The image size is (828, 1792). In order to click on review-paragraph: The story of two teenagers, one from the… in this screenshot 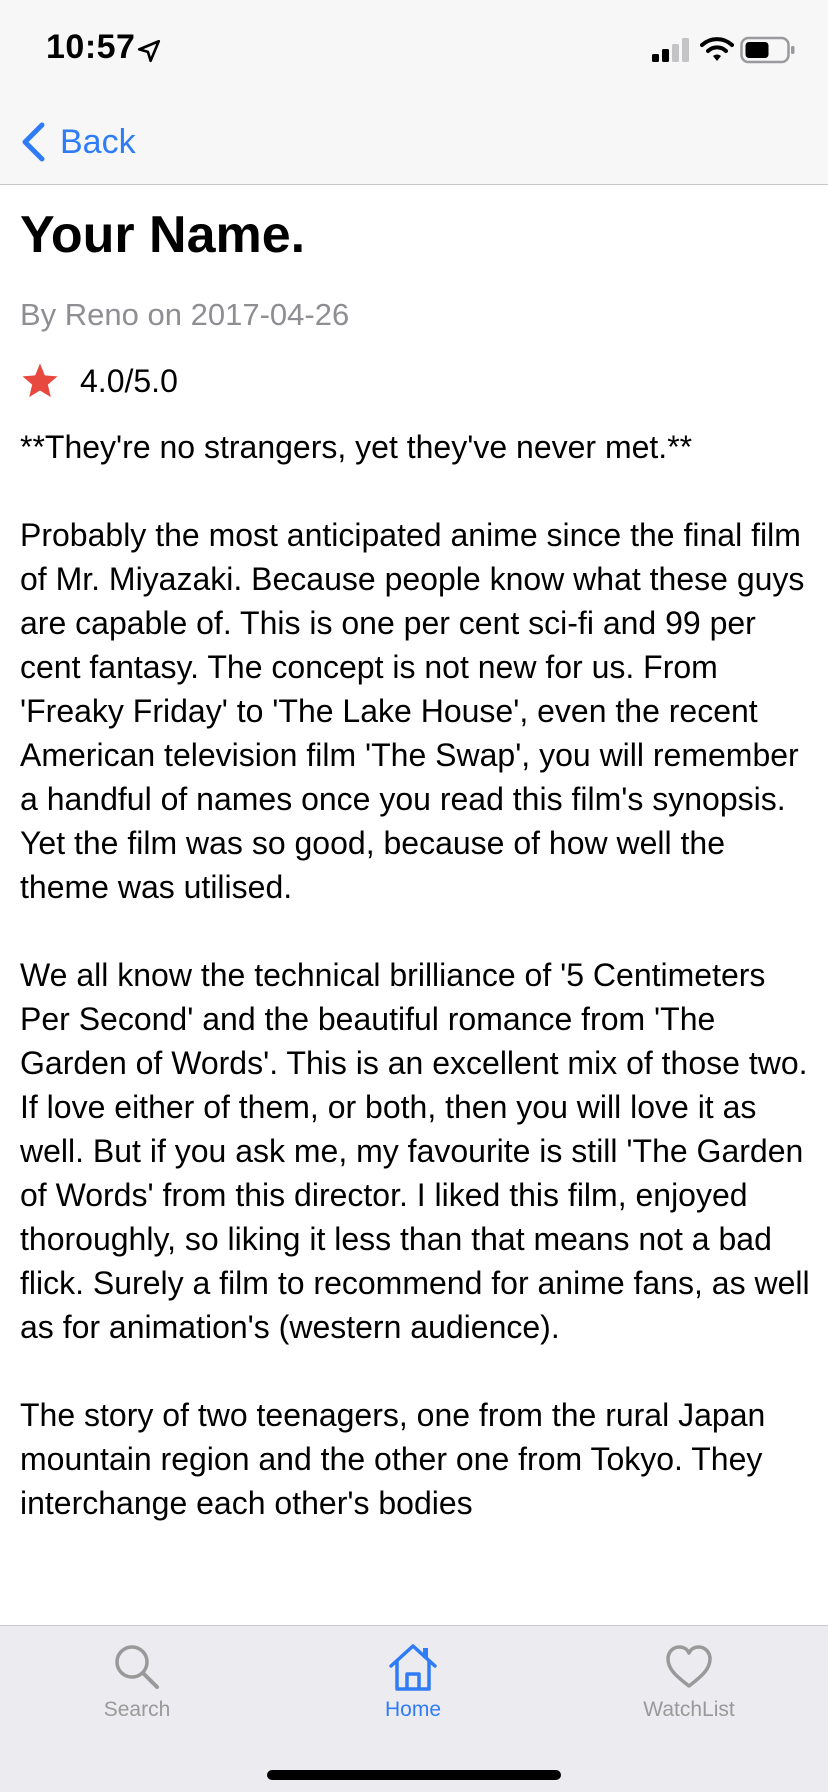, I will do `click(393, 1459)`.